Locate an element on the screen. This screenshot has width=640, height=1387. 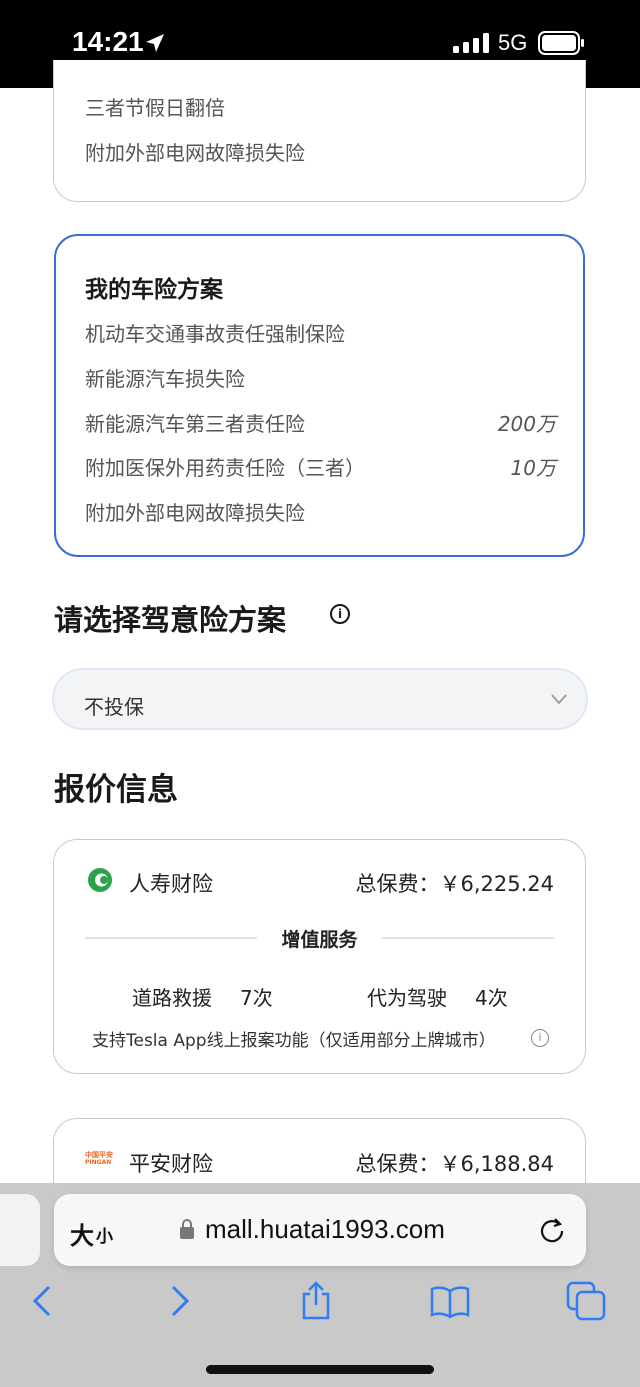
coverage-card-partial: 三者节假日翻倍 附加外部电网故障损失险 is located at coordinates (319, 131).